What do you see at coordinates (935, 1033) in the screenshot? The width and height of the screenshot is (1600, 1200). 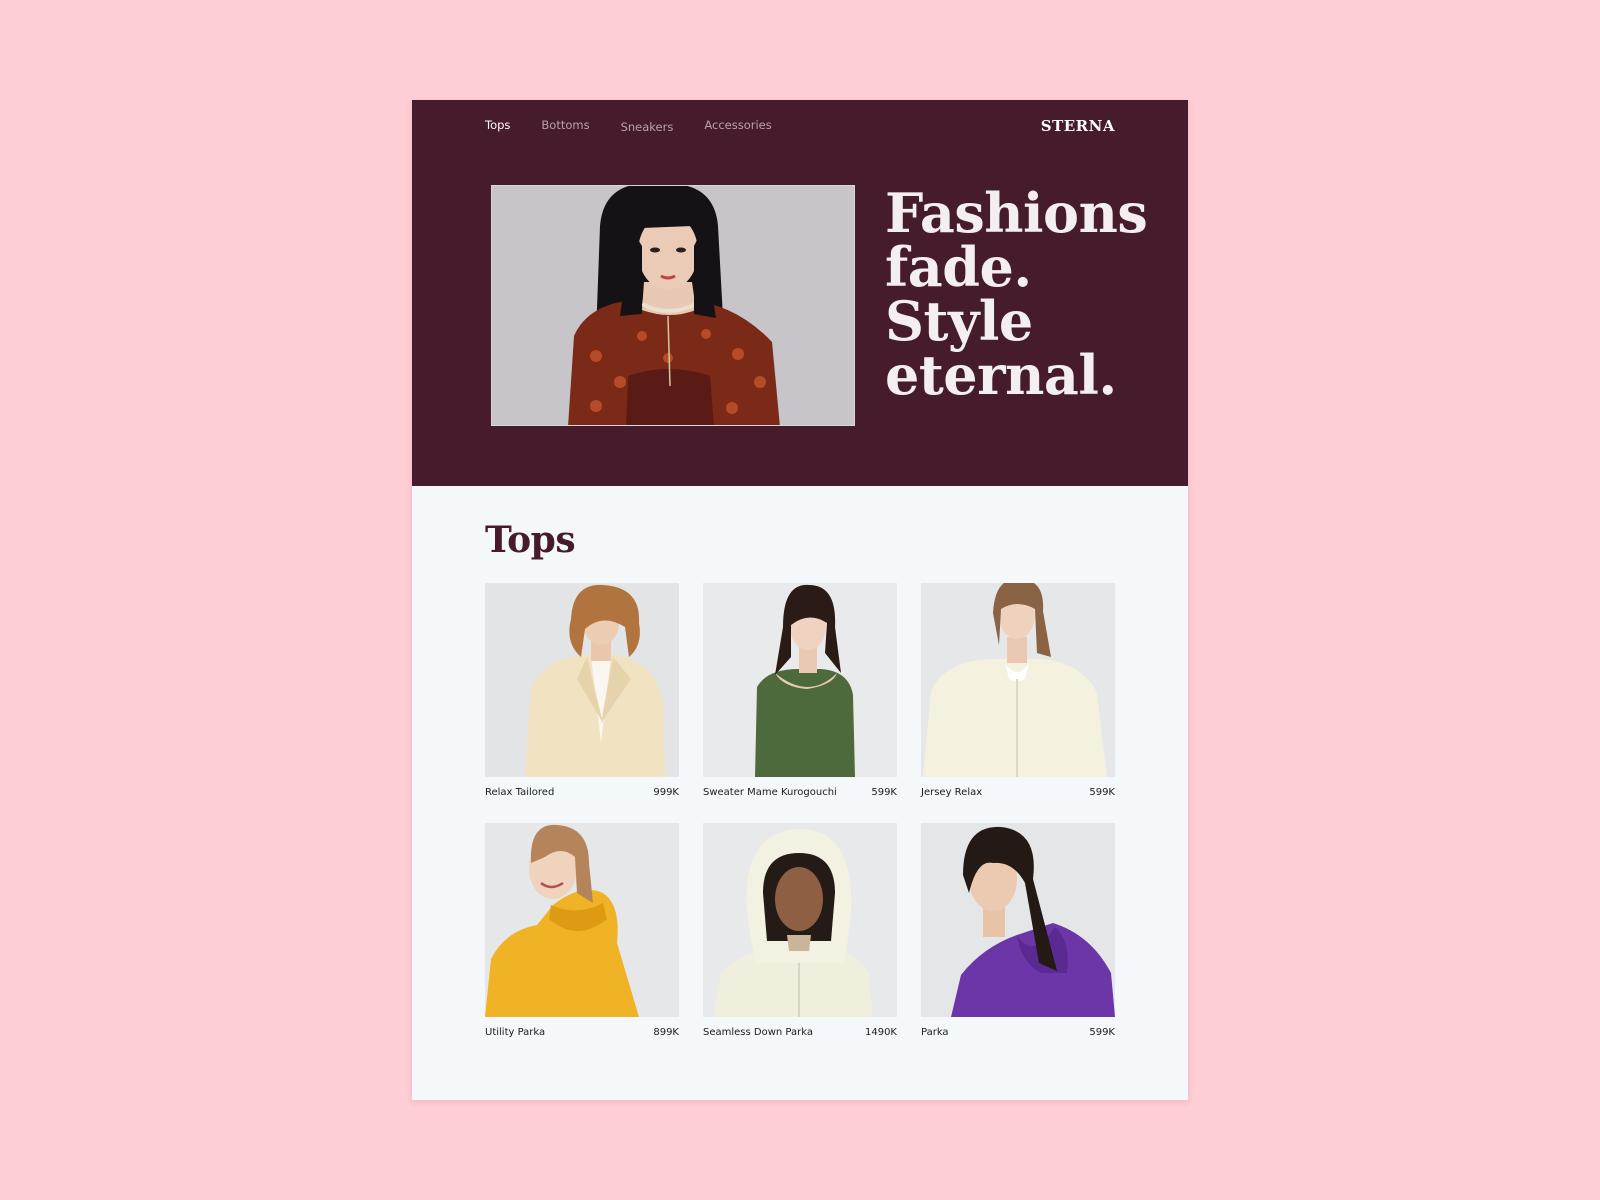 I see `product-name: Parka` at bounding box center [935, 1033].